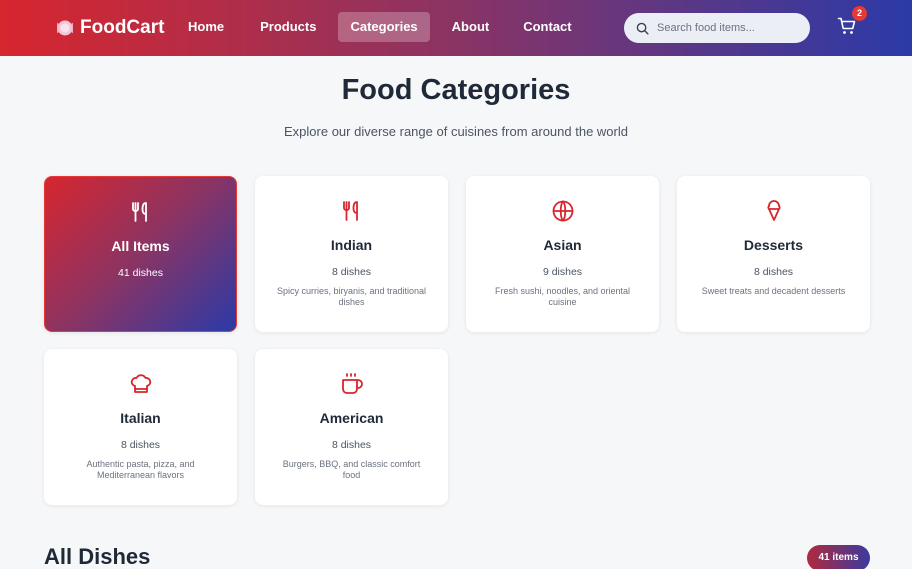 Image resolution: width=912 pixels, height=569 pixels. Describe the element at coordinates (471, 27) in the screenshot. I see `nav-link-about: About` at that location.